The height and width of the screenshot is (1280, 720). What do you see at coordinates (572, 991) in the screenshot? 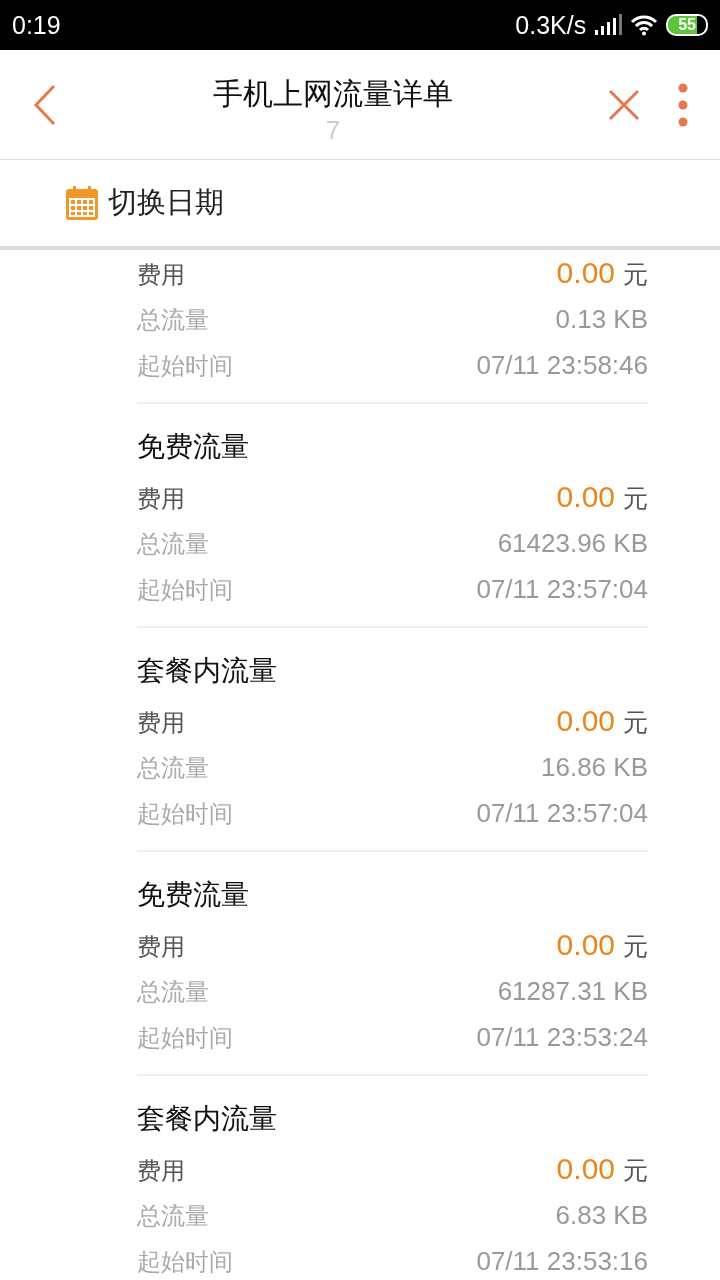
I see `total-value: 61287.31 KB` at bounding box center [572, 991].